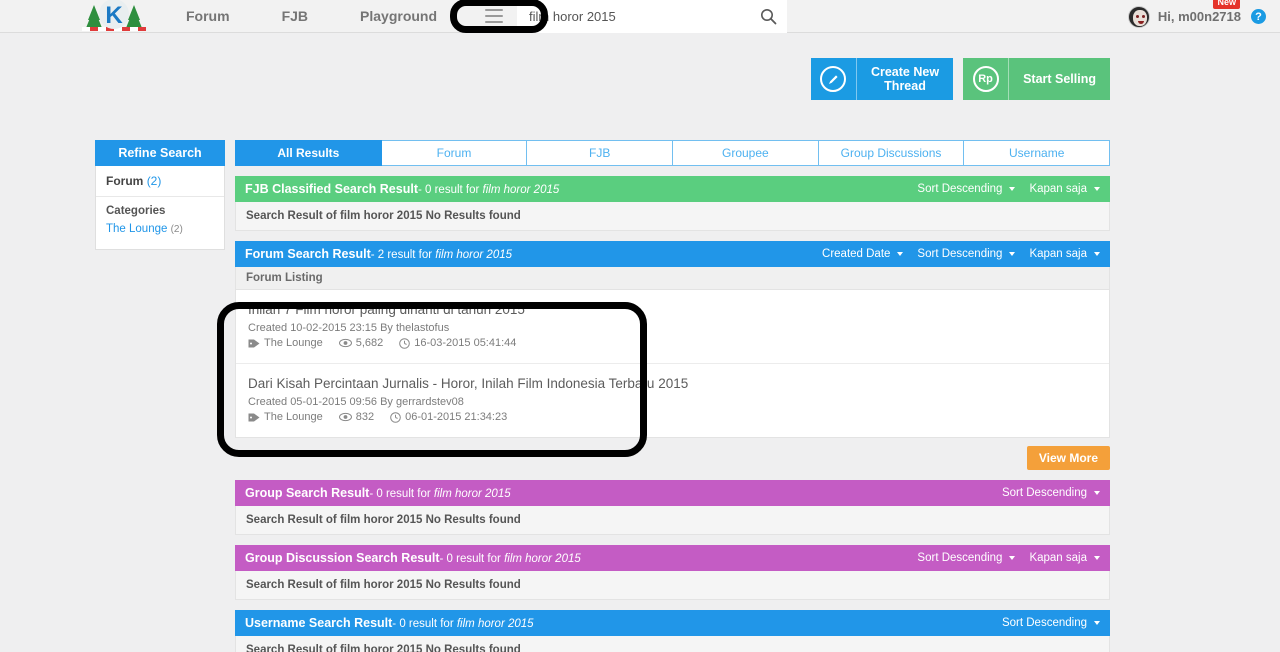 The height and width of the screenshot is (652, 1280). I want to click on kaskus-logo: K, so click(114, 17).